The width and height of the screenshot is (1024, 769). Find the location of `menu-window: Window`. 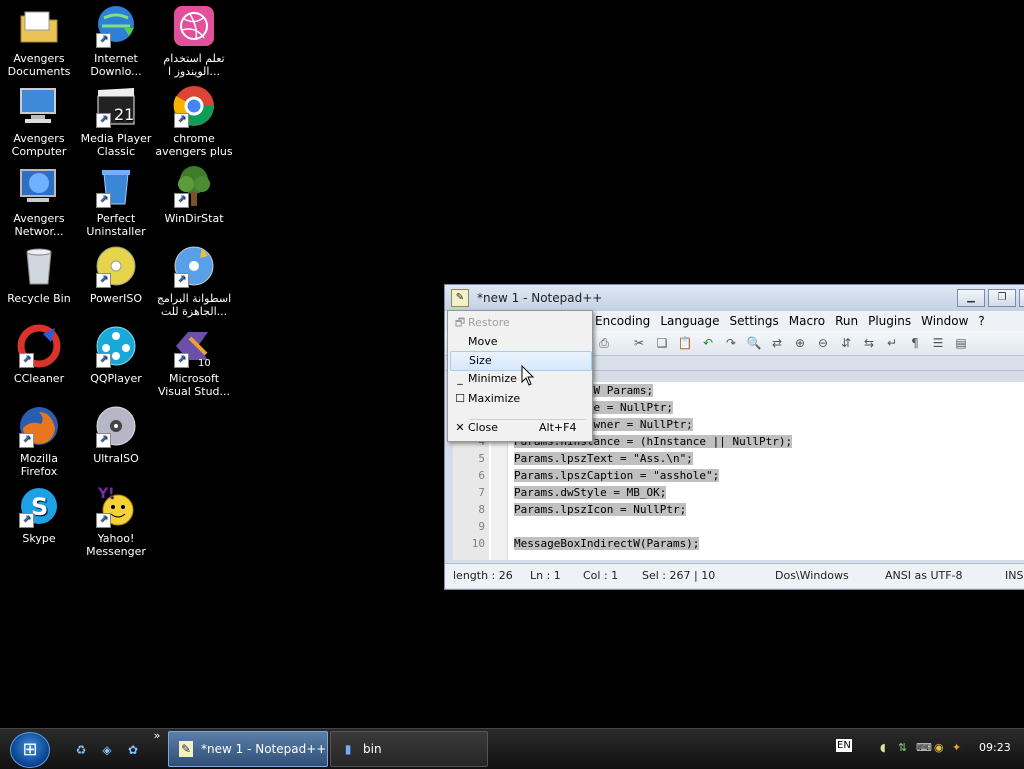

menu-window: Window is located at coordinates (944, 321).